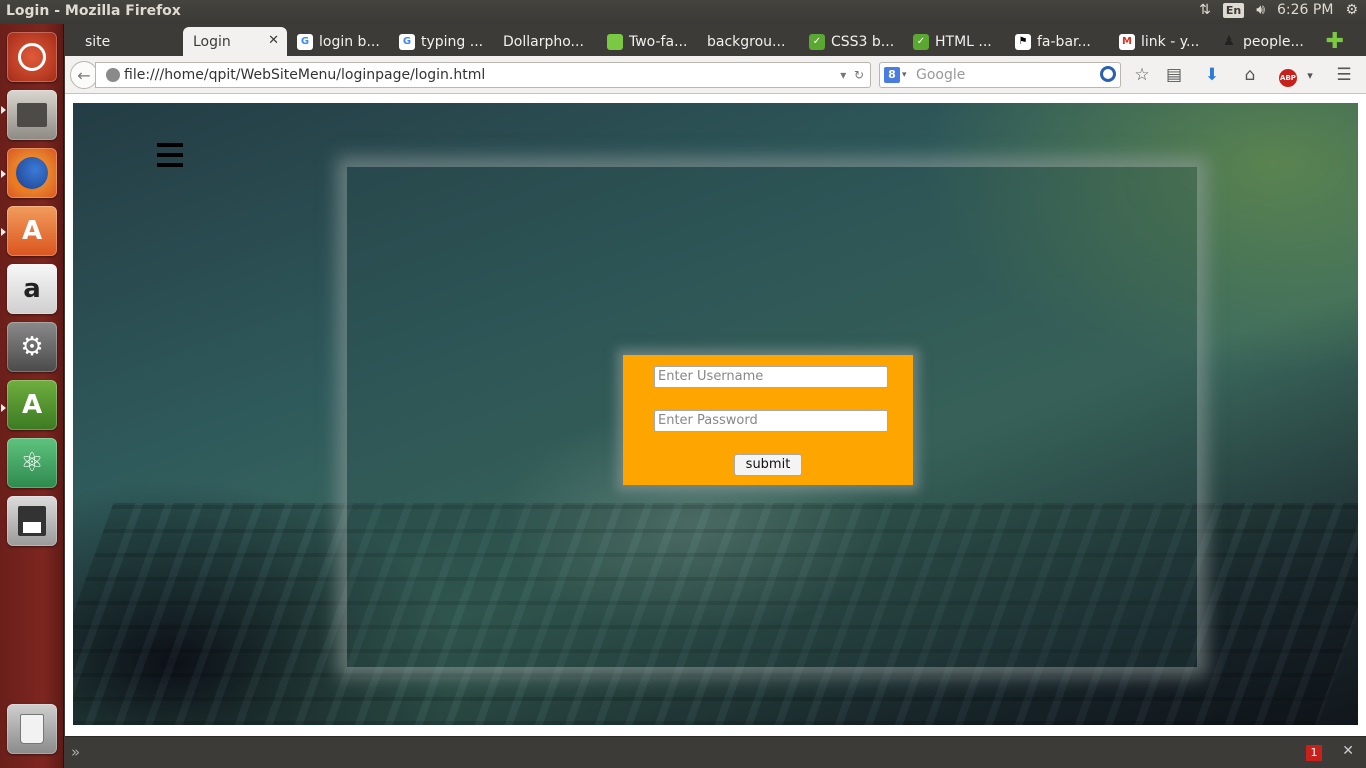 The image size is (1366, 768). What do you see at coordinates (904, 75) in the screenshot?
I see `engine-dropdown-icon: ▾` at bounding box center [904, 75].